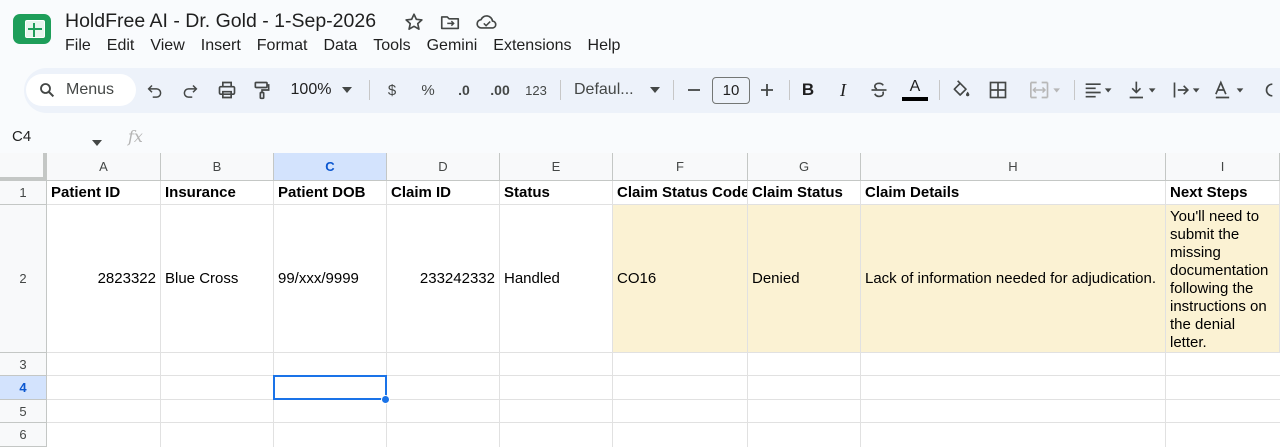  Describe the element at coordinates (21, 136) in the screenshot. I see `name-box: C4` at that location.